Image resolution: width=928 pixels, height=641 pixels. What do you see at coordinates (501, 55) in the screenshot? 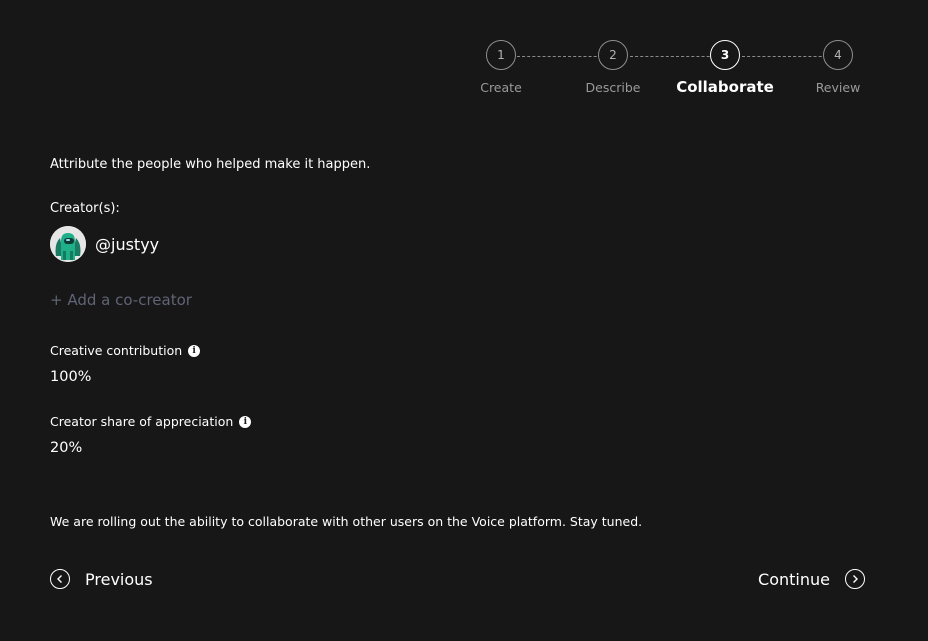
I see `step-number: 1` at bounding box center [501, 55].